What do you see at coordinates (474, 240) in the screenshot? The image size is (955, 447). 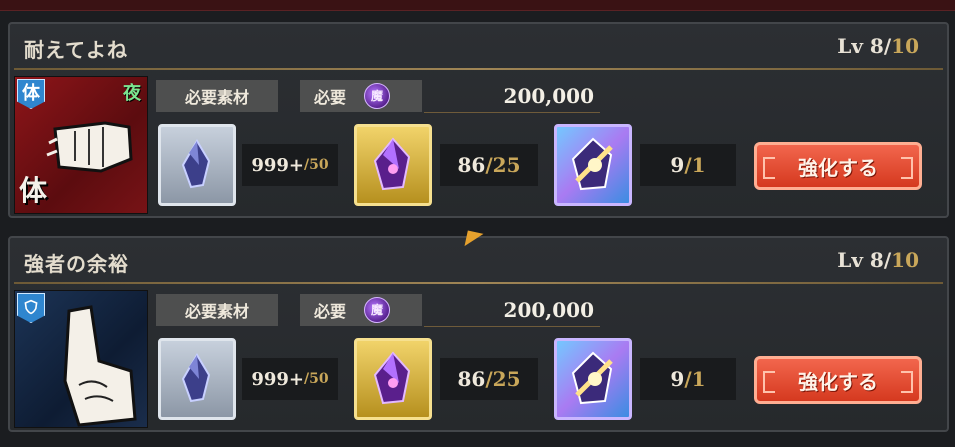 I see `cursor-arrow-icon` at bounding box center [474, 240].